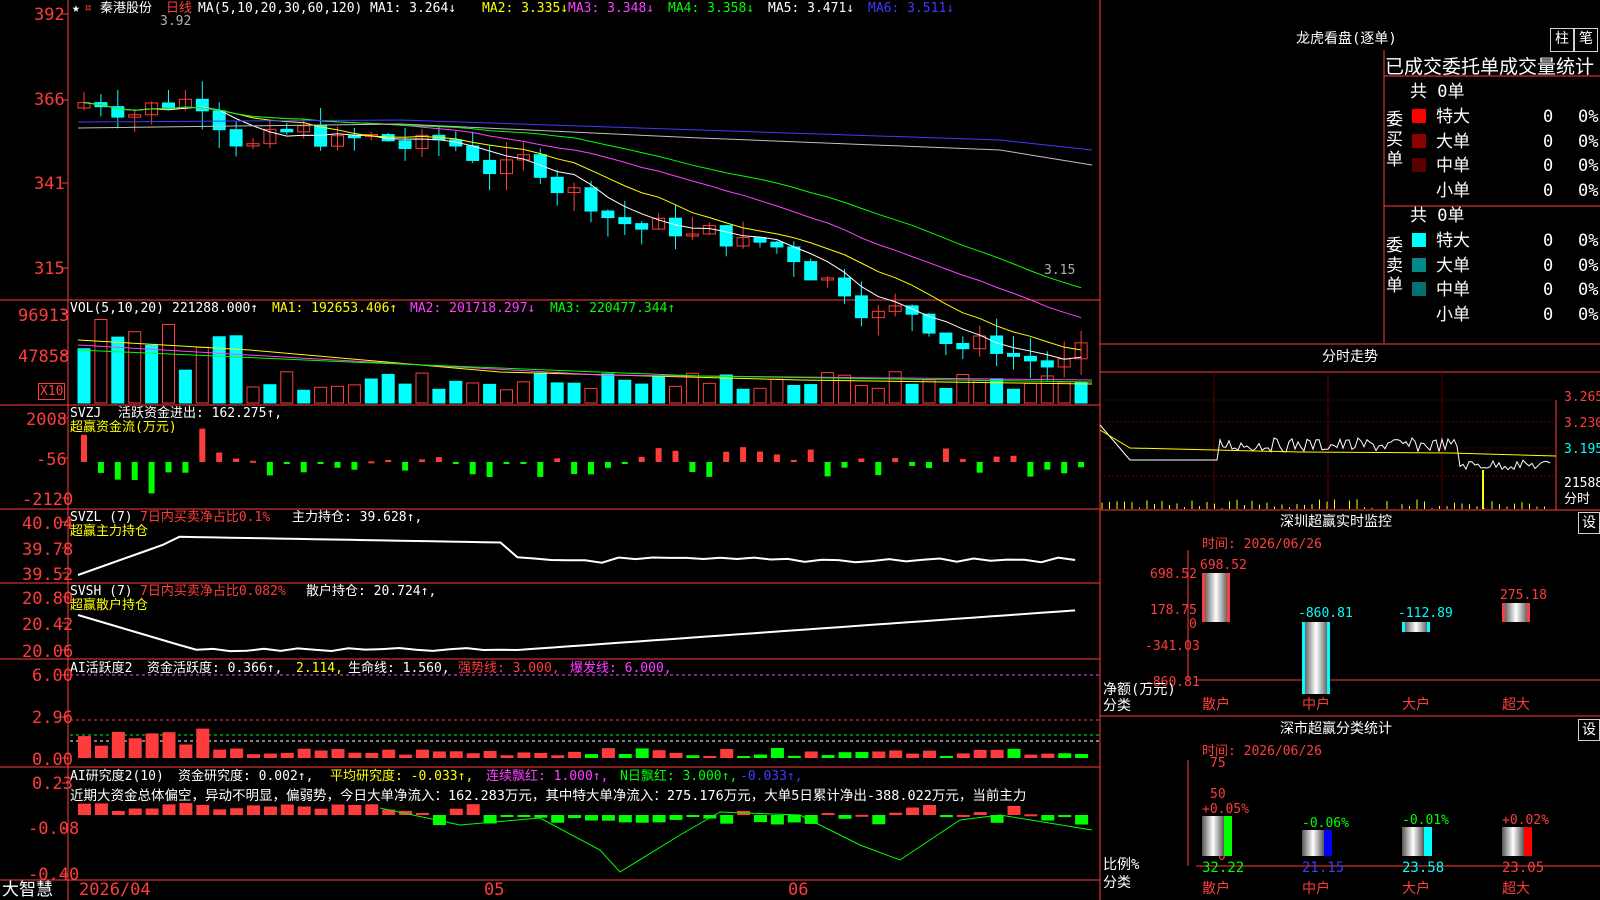  I want to click on svzj-y-tick-1: 2008, so click(46, 420).